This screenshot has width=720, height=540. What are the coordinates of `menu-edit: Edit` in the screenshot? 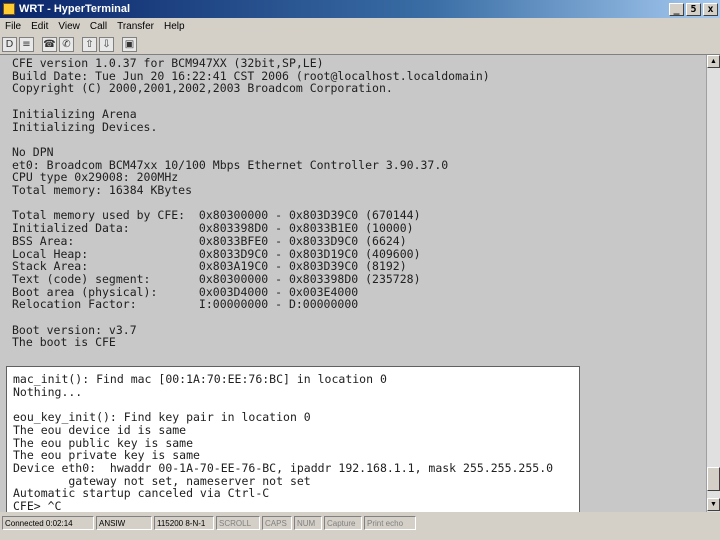 It's located at (39, 26).